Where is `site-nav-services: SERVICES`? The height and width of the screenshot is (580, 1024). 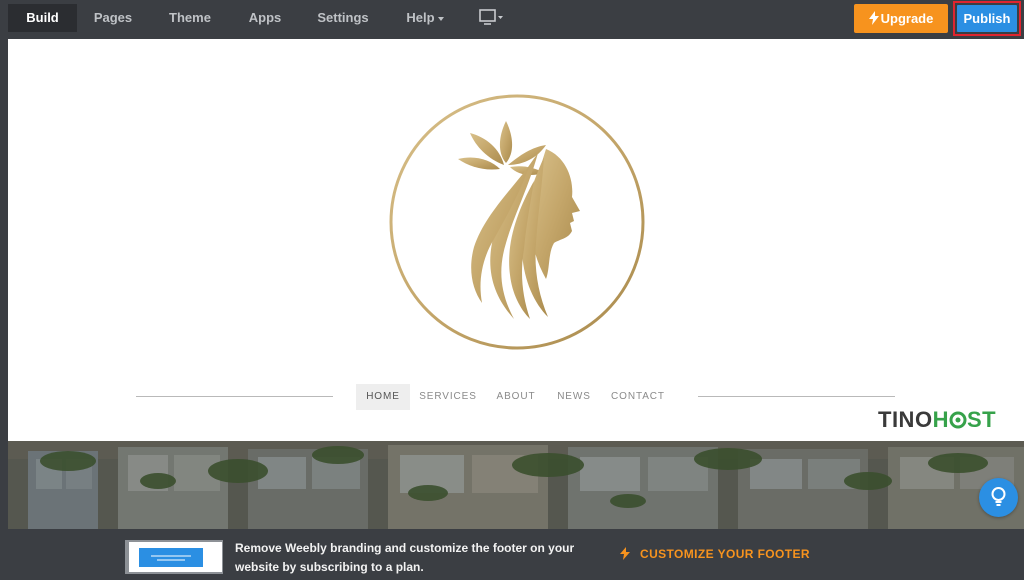
site-nav-services: SERVICES is located at coordinates (448, 397).